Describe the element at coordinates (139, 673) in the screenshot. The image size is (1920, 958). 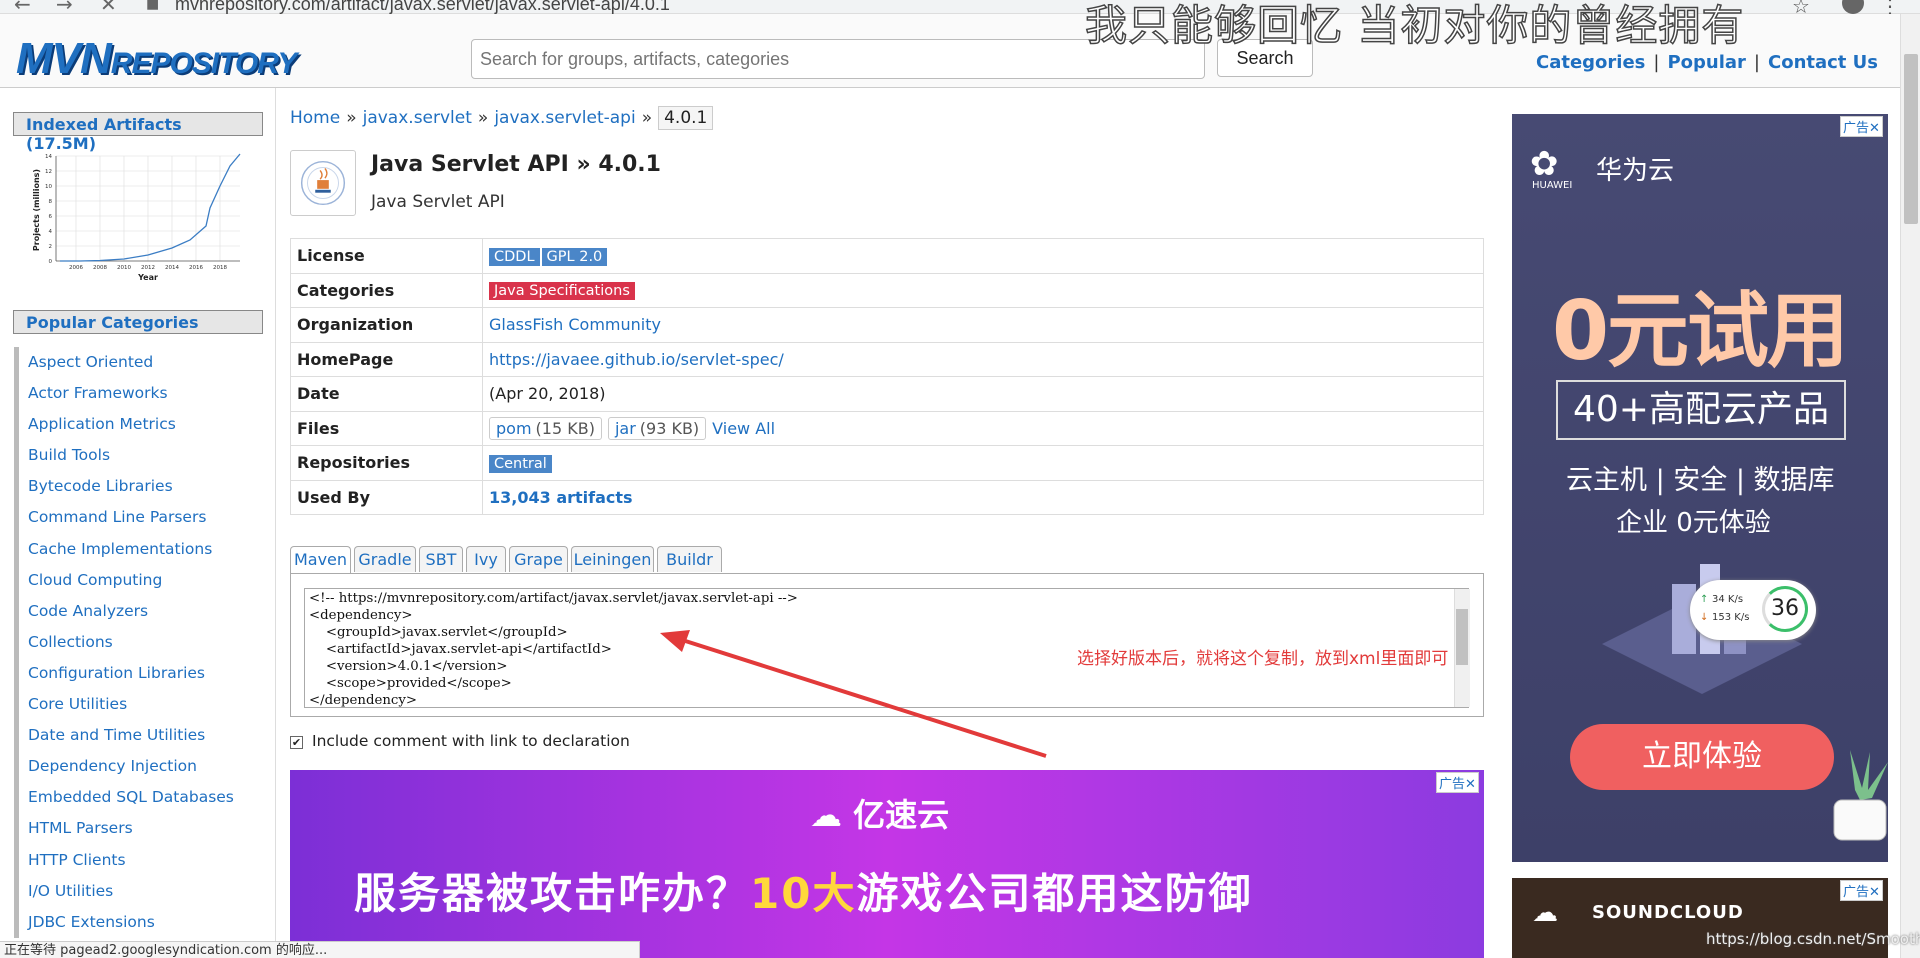
I see `category-link: Configuration Libraries` at that location.